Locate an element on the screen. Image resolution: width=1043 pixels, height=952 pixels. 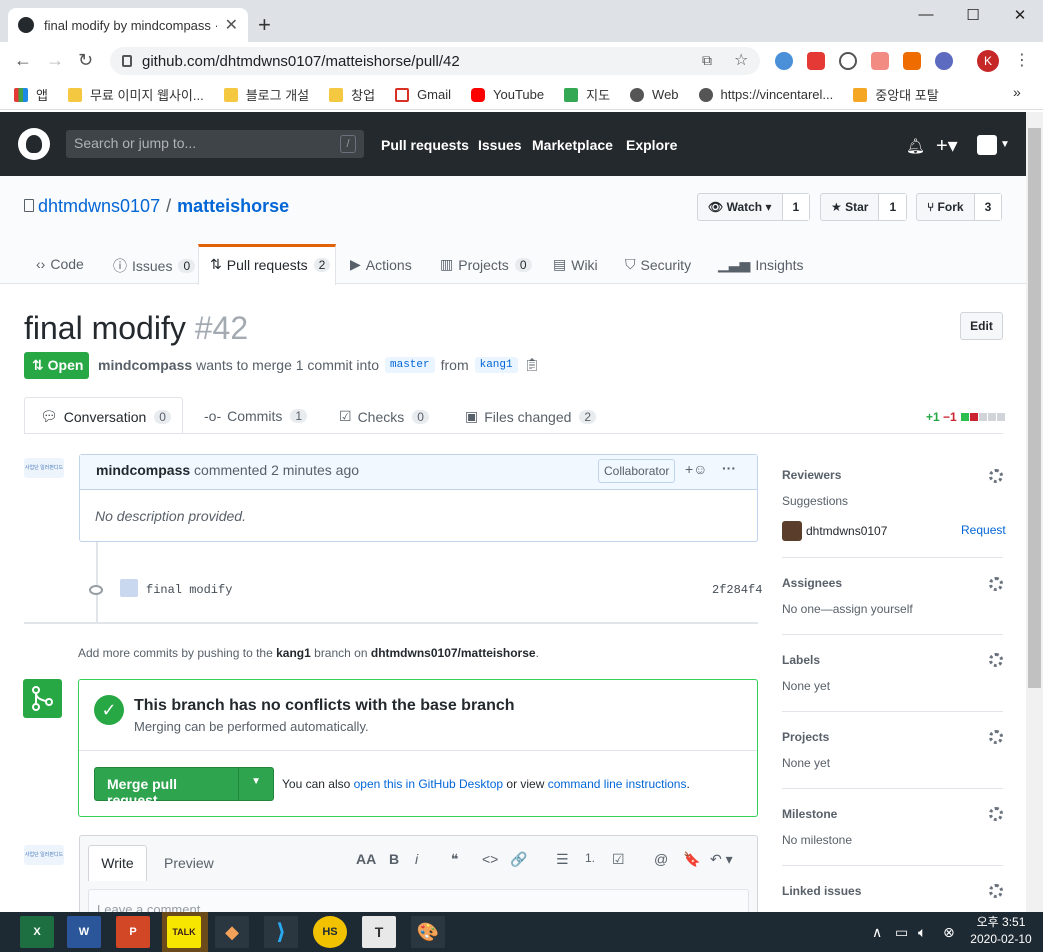
star-count: 1 is located at coordinates (893, 207).